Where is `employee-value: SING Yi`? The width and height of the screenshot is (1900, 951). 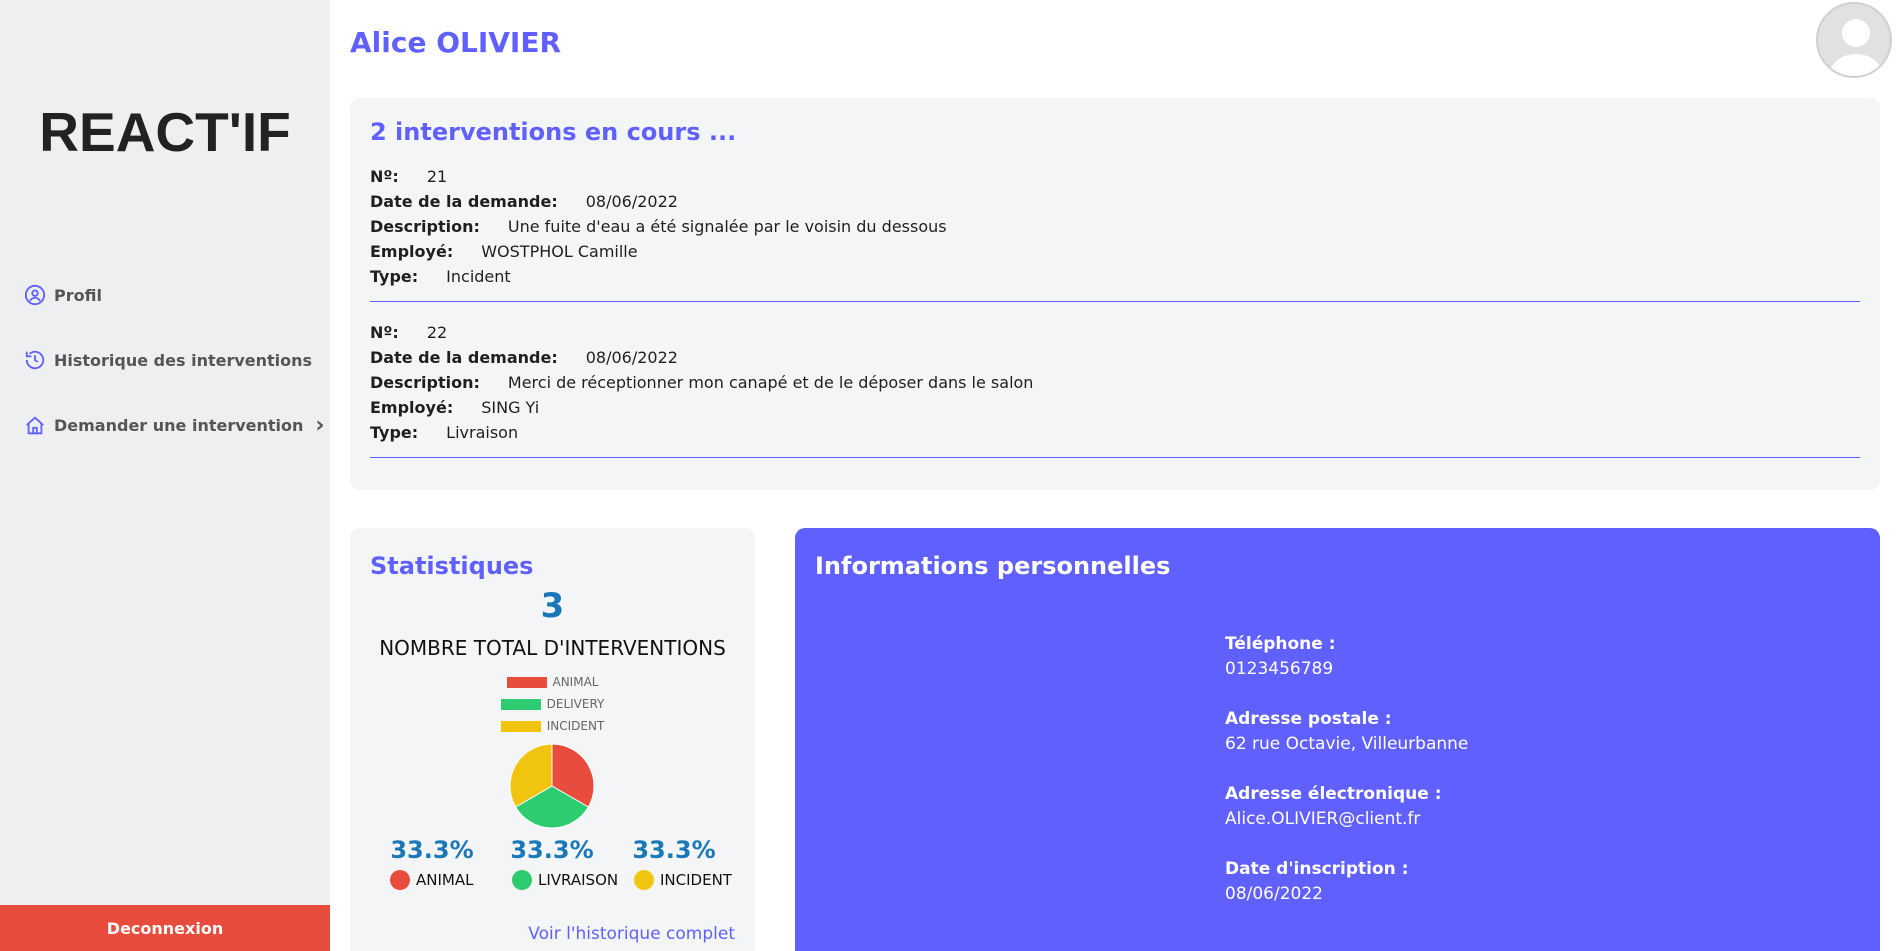 employee-value: SING Yi is located at coordinates (510, 407).